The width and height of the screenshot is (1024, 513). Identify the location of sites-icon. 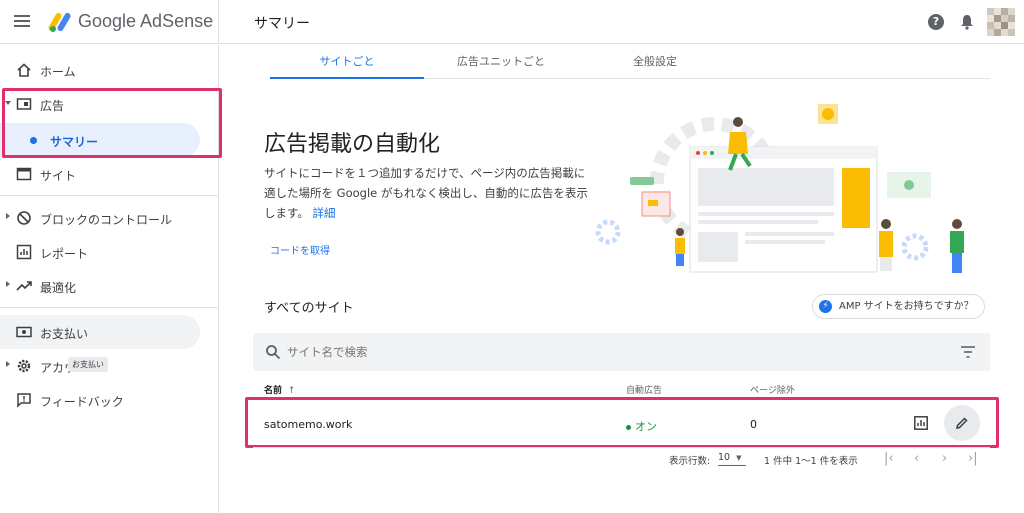
(24, 174).